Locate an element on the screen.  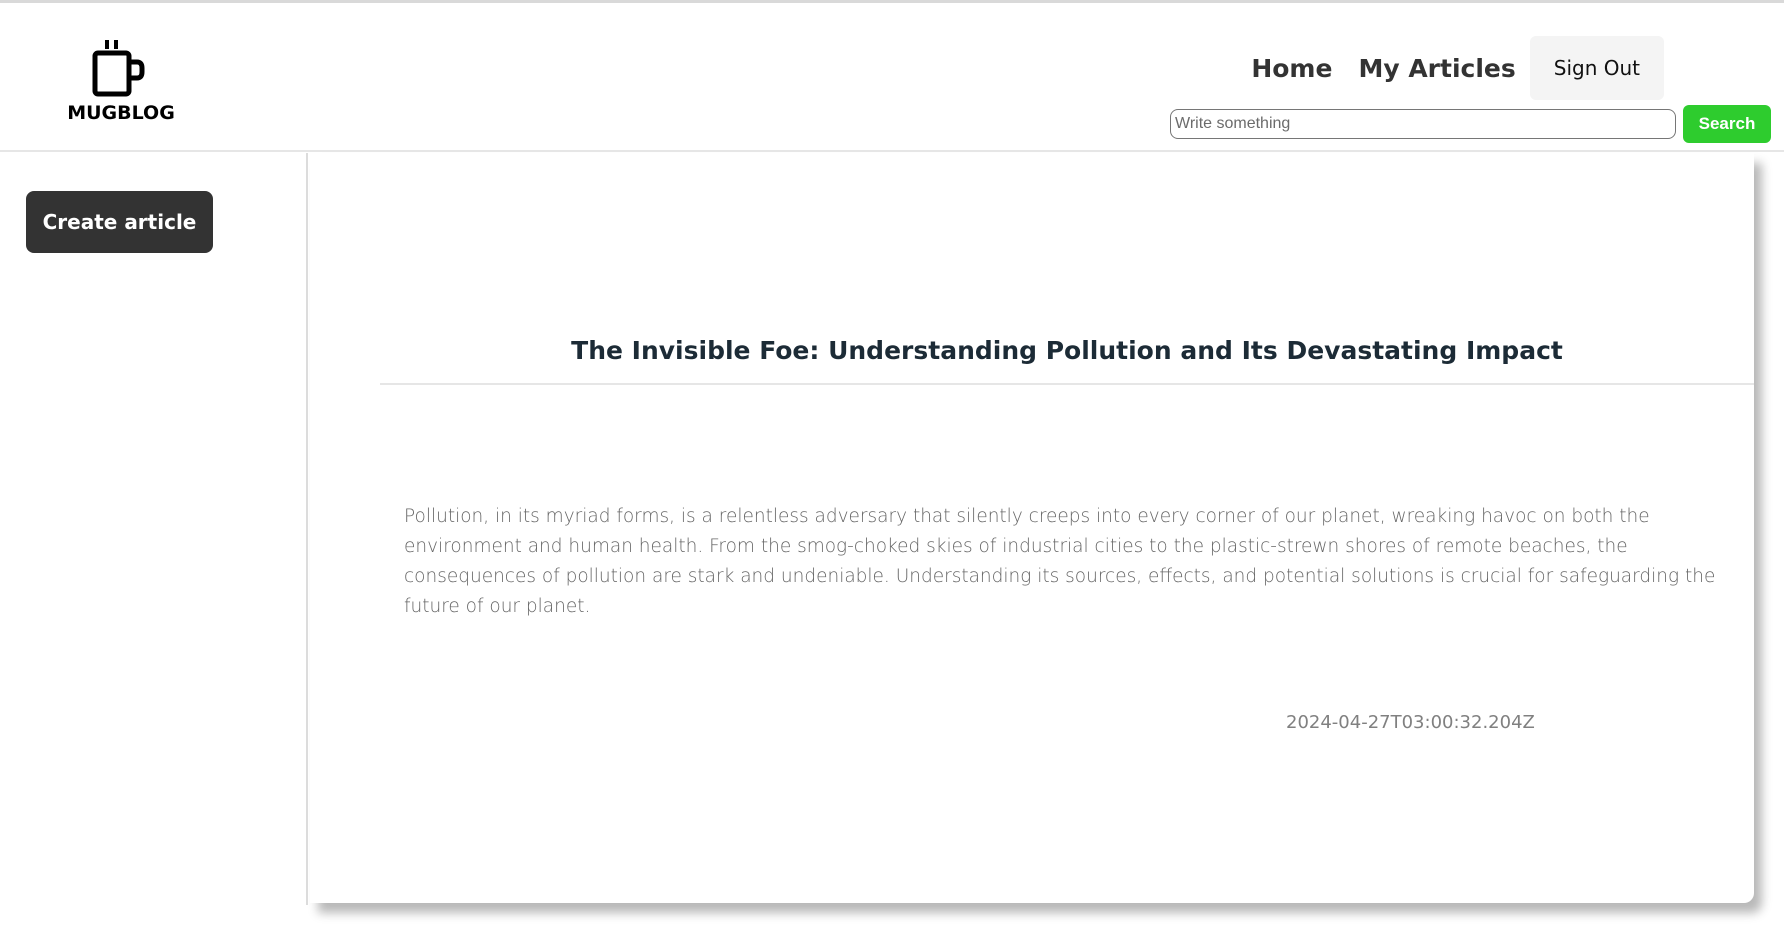
nav-my-articles-link: My Articles is located at coordinates (1436, 68).